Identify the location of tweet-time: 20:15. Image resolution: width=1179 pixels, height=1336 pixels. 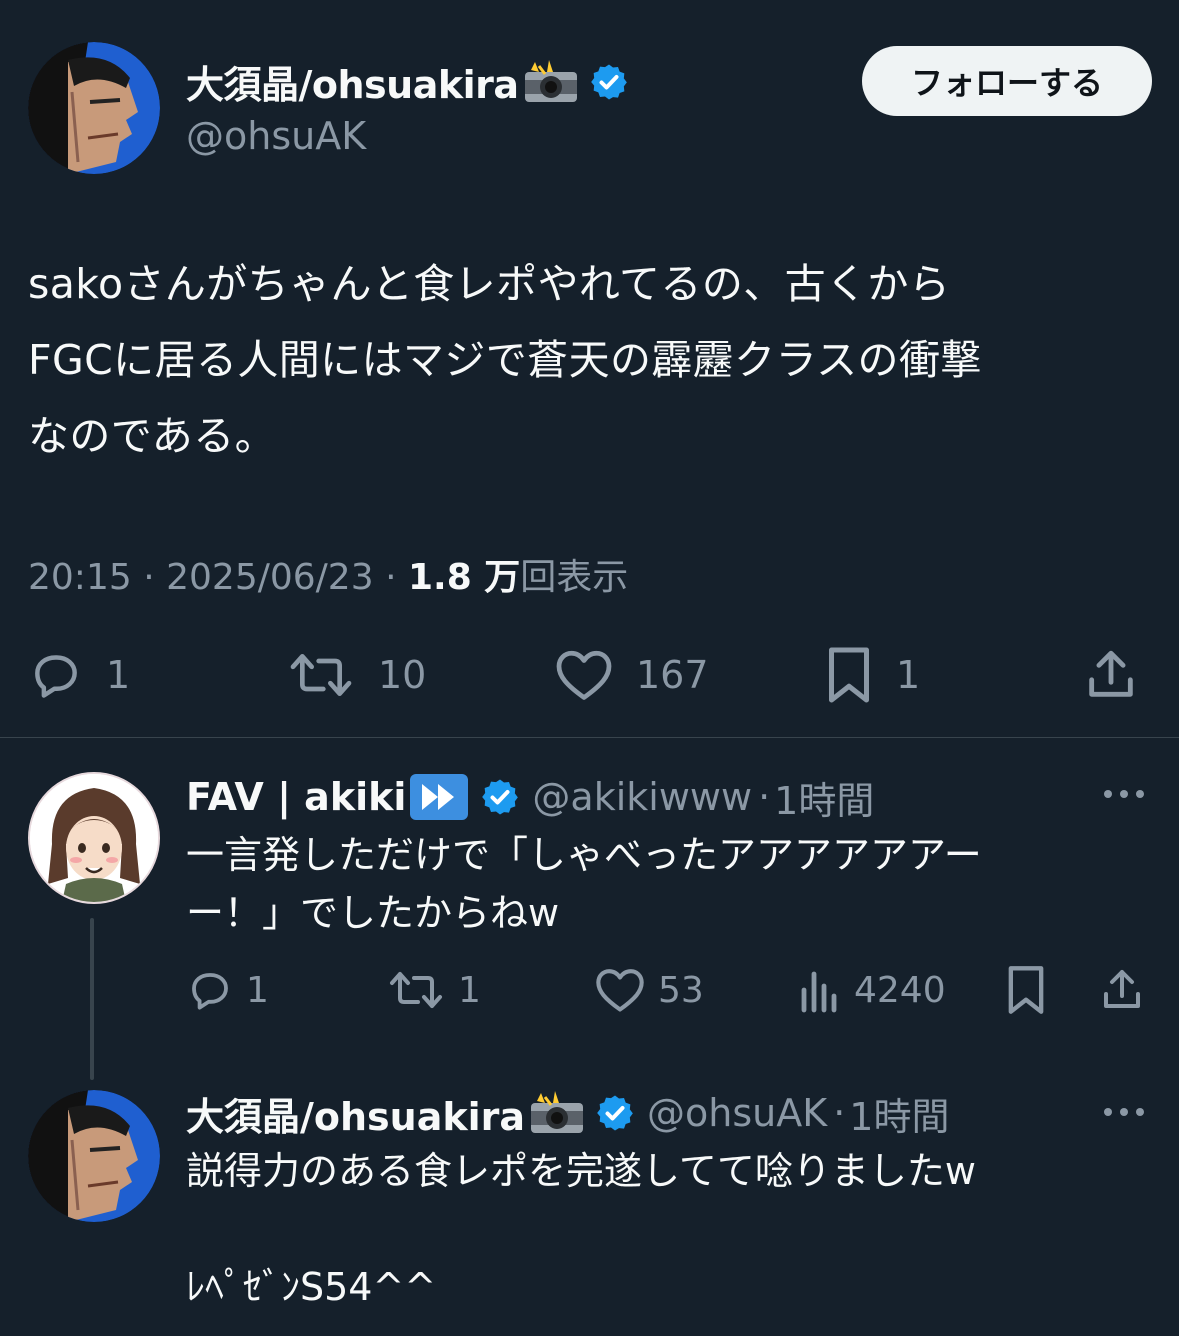
(80, 577).